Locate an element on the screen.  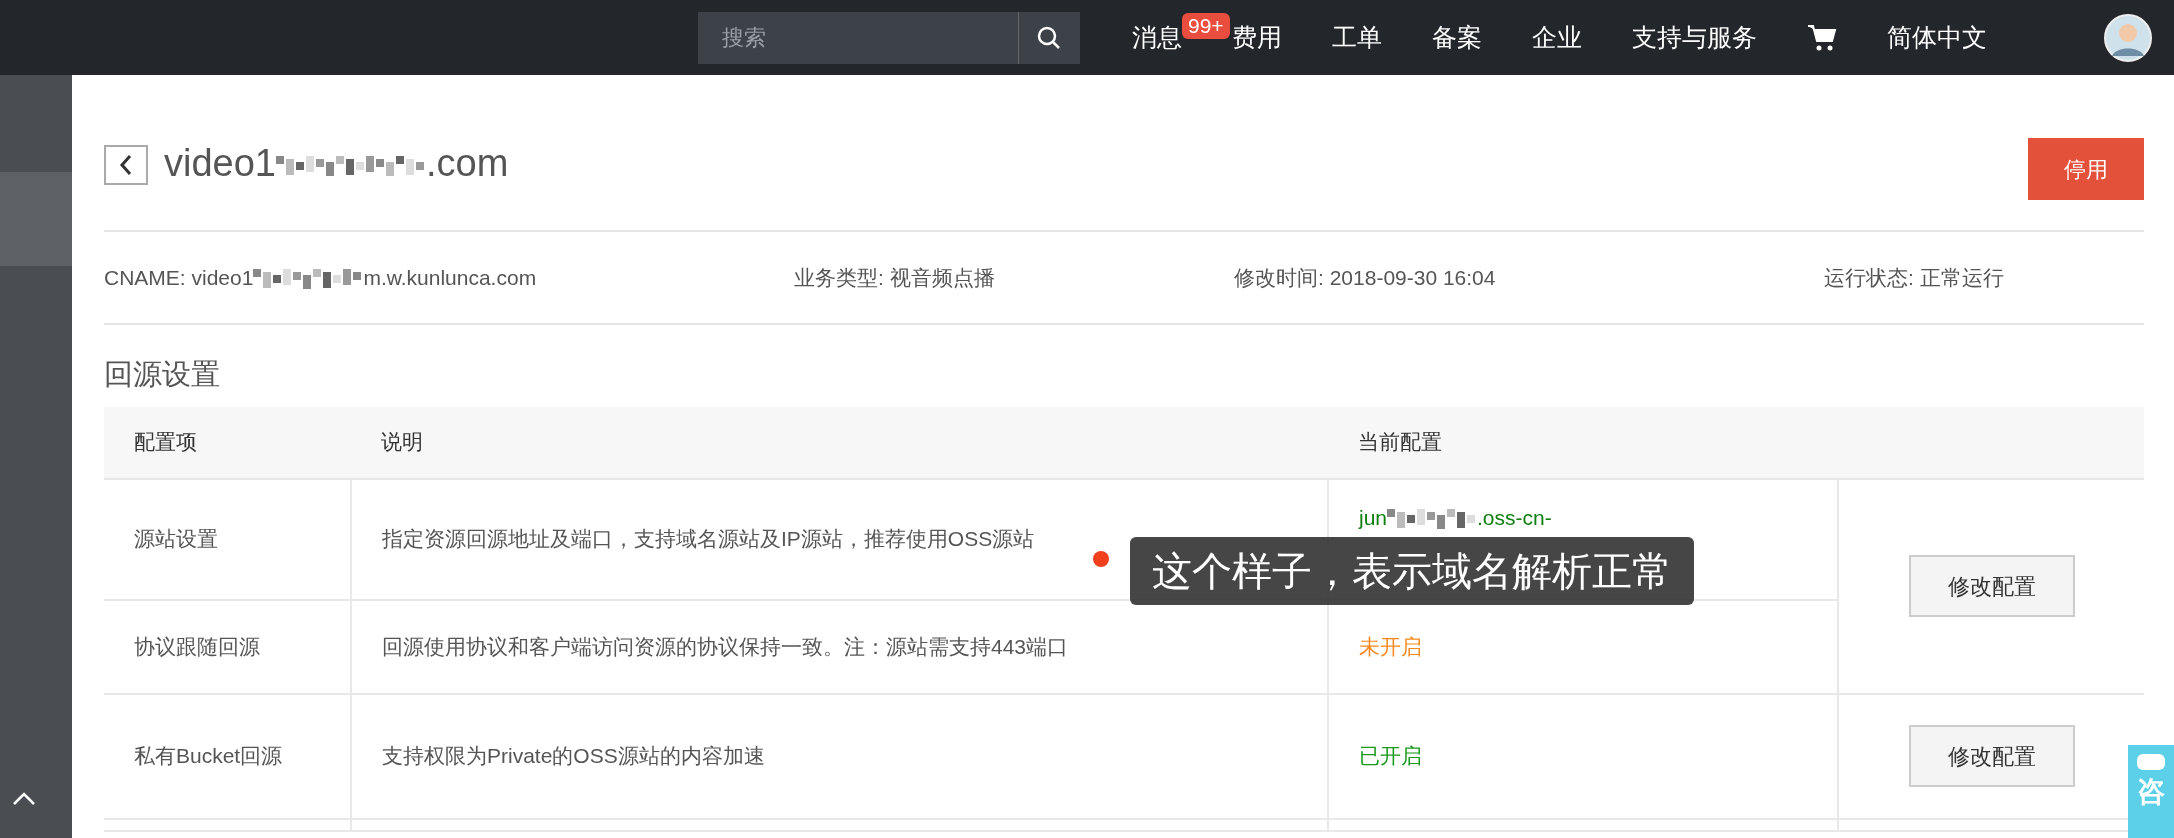
table-cell: 指定资源回源地址及端口，支持域名源站及IP源站，推荐使用OSS源站 is located at coordinates (708, 539).